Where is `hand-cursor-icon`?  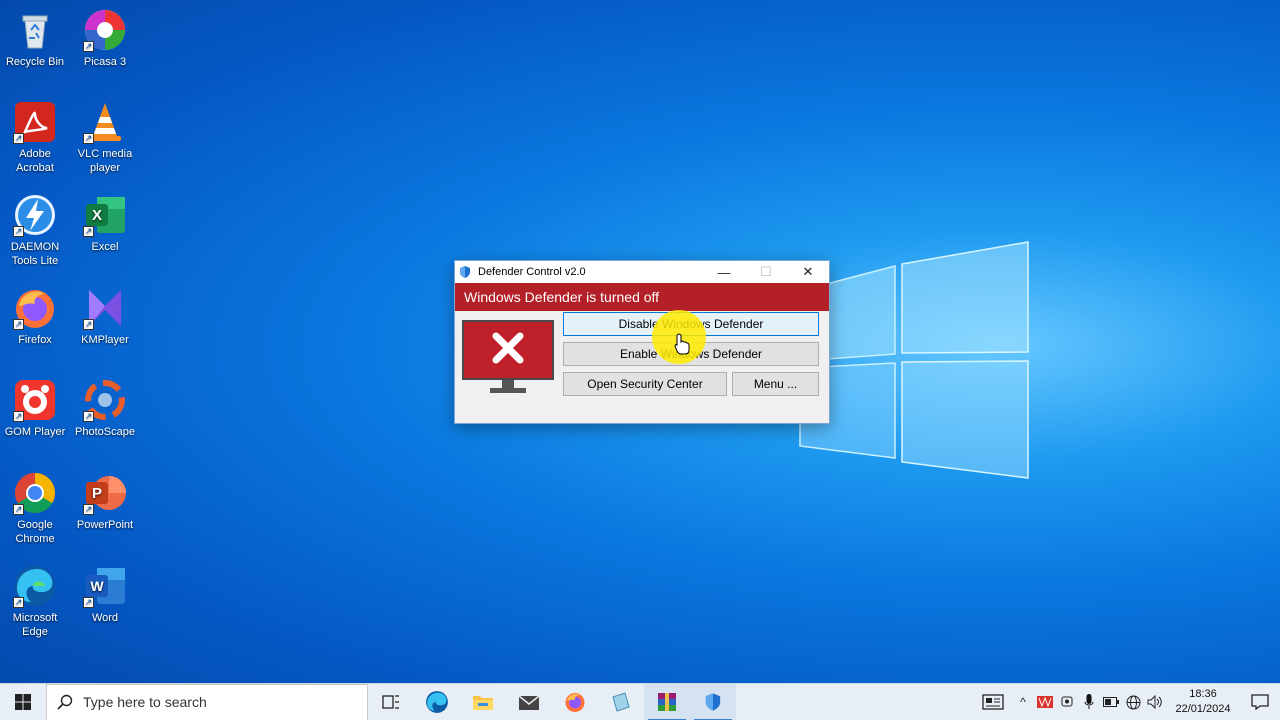
hand-cursor-icon is located at coordinates (682, 344).